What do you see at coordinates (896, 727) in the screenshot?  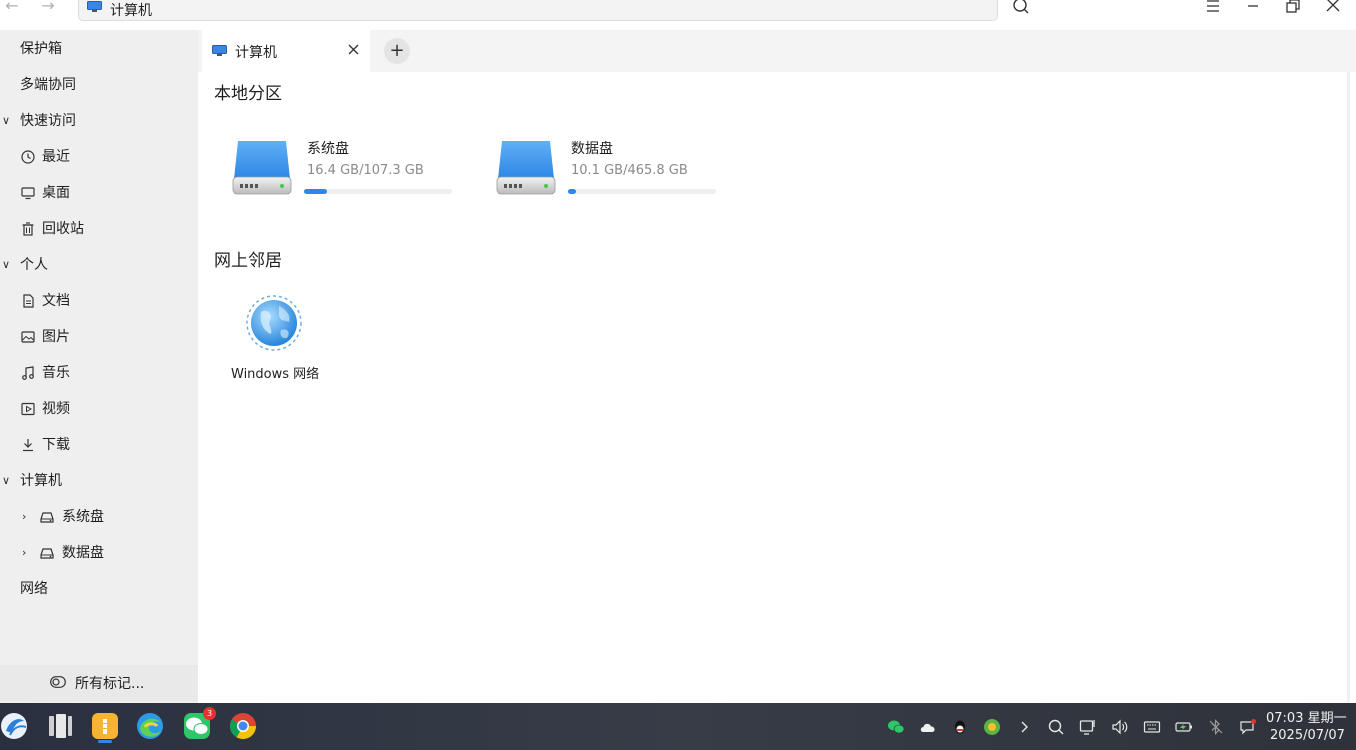 I see `wechat-tray-icon` at bounding box center [896, 727].